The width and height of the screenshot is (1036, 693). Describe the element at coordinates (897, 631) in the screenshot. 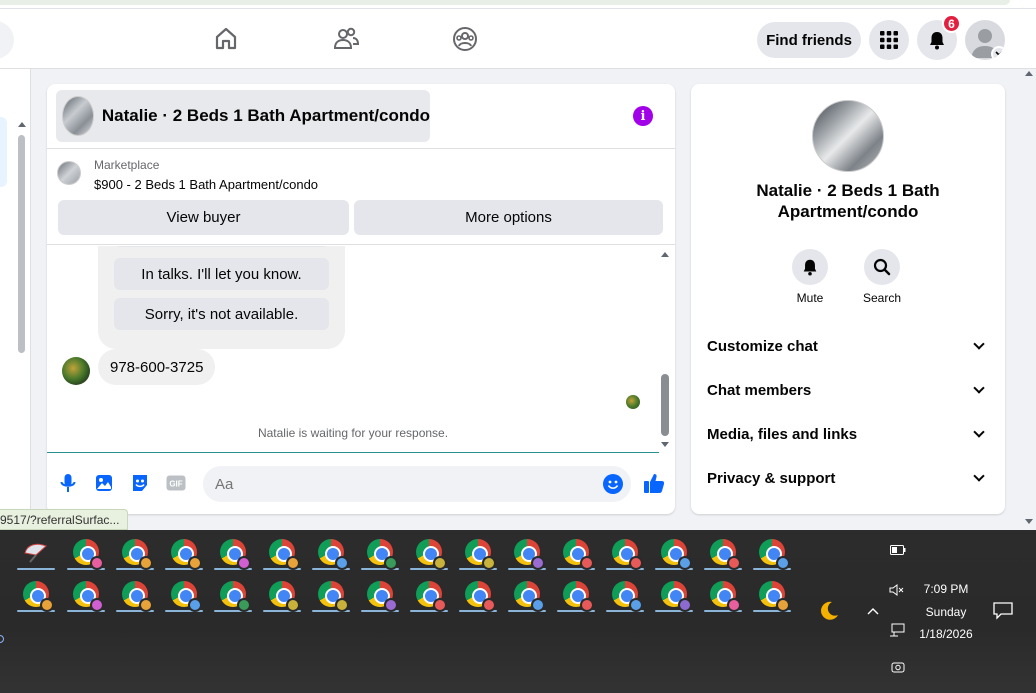

I see `network-icon` at that location.